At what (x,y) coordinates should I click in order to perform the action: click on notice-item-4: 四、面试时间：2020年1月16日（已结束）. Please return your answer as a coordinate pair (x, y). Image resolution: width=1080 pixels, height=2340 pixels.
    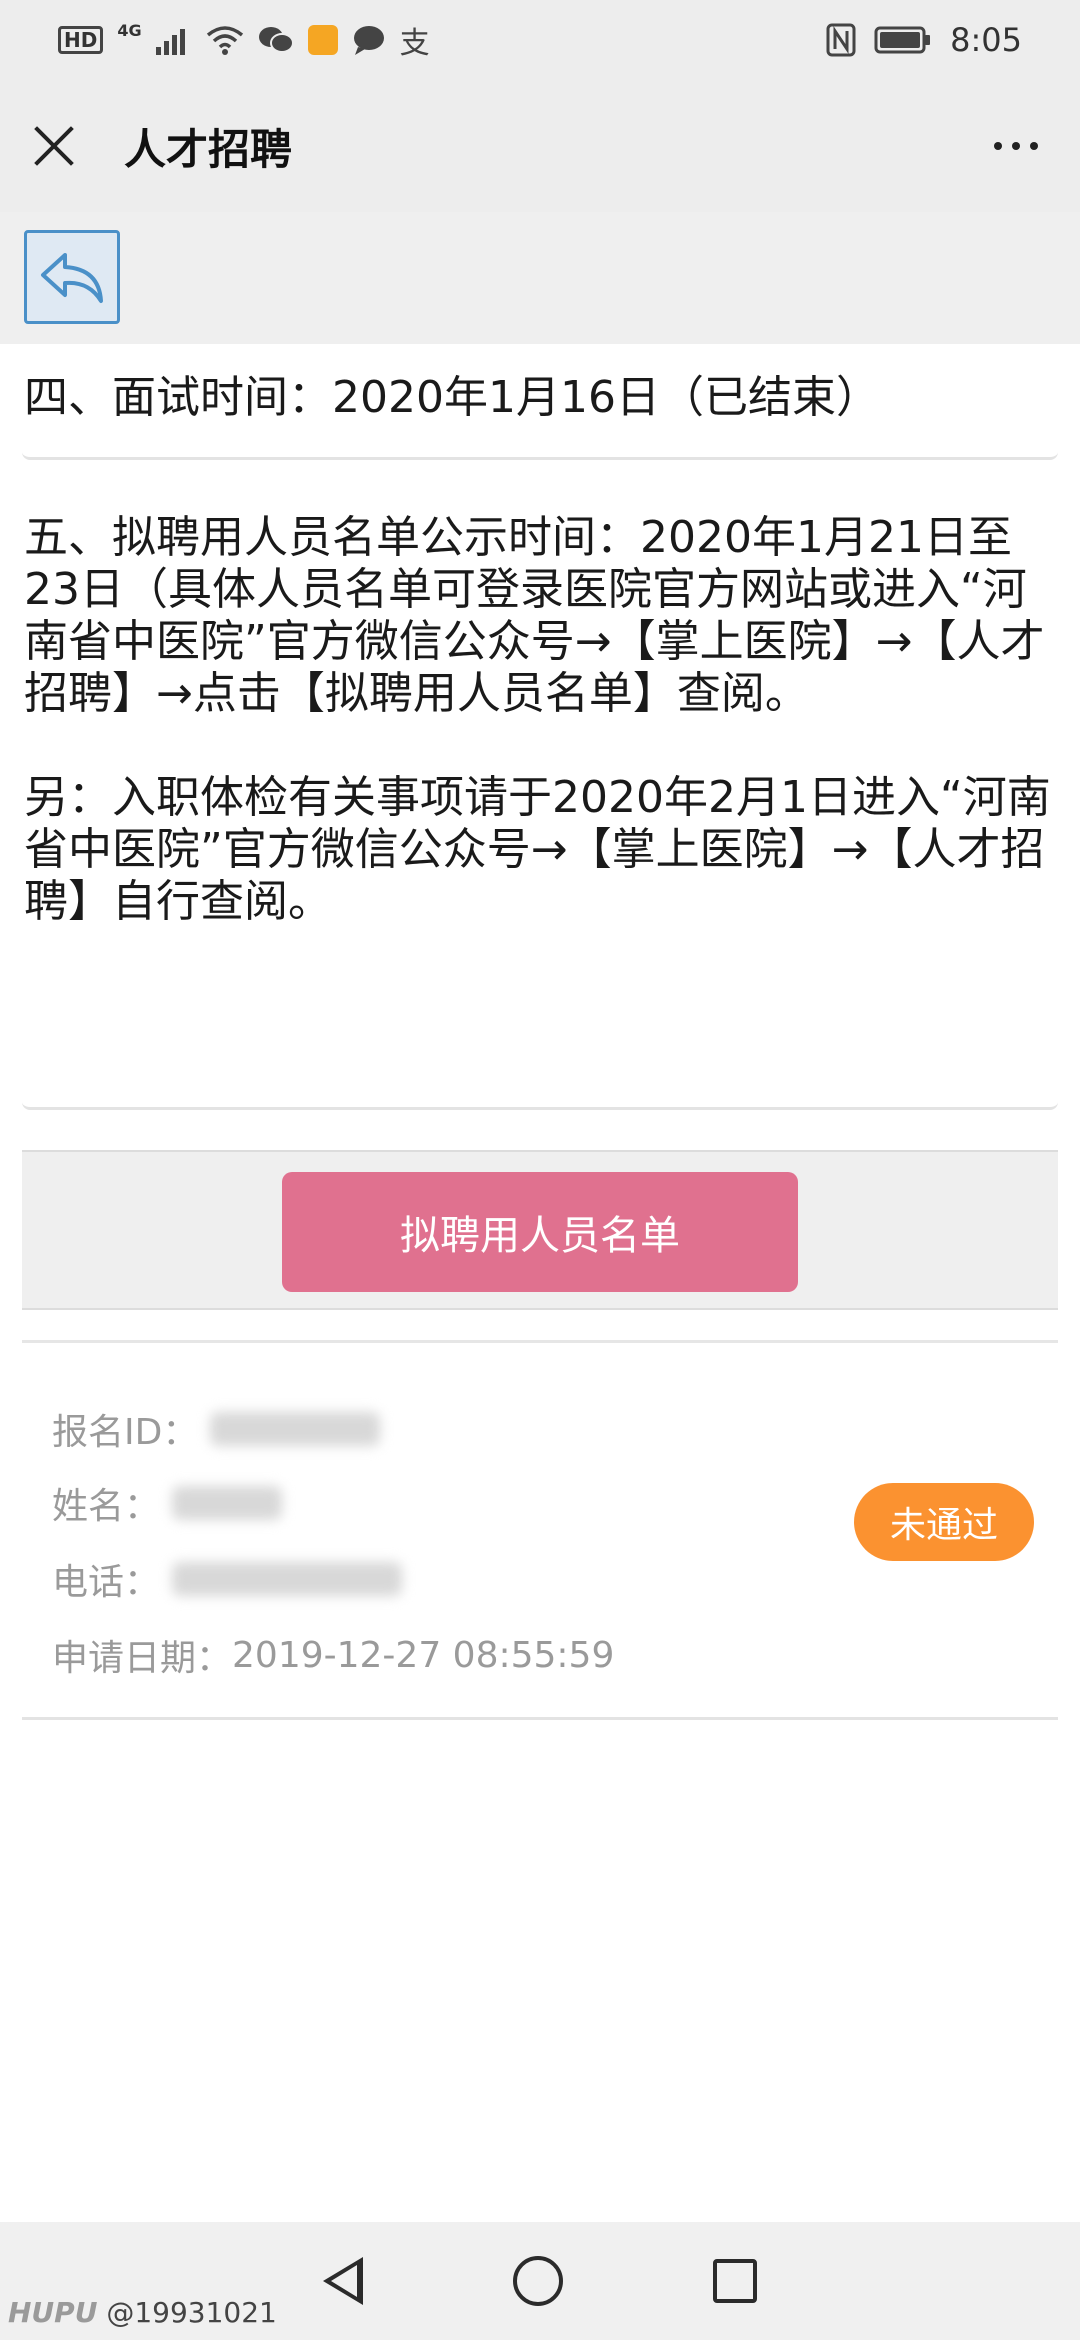
    Looking at the image, I should click on (452, 397).